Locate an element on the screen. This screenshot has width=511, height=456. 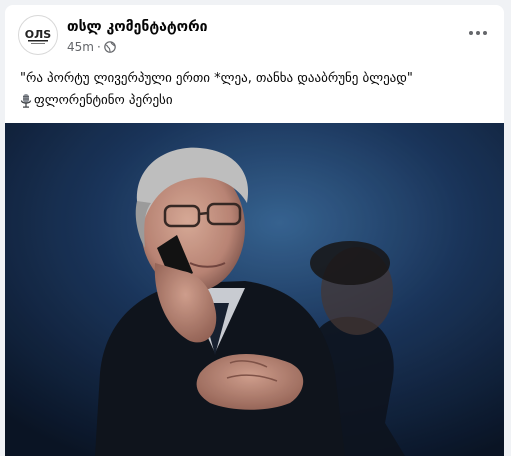
more-options-icon is located at coordinates (478, 33).